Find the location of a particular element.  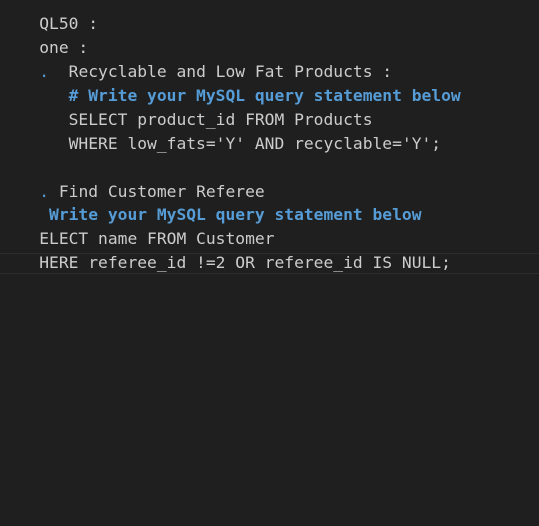

code-line-6: WHERE low_fats='Y' AND recyclable='Y'; is located at coordinates (220, 130).